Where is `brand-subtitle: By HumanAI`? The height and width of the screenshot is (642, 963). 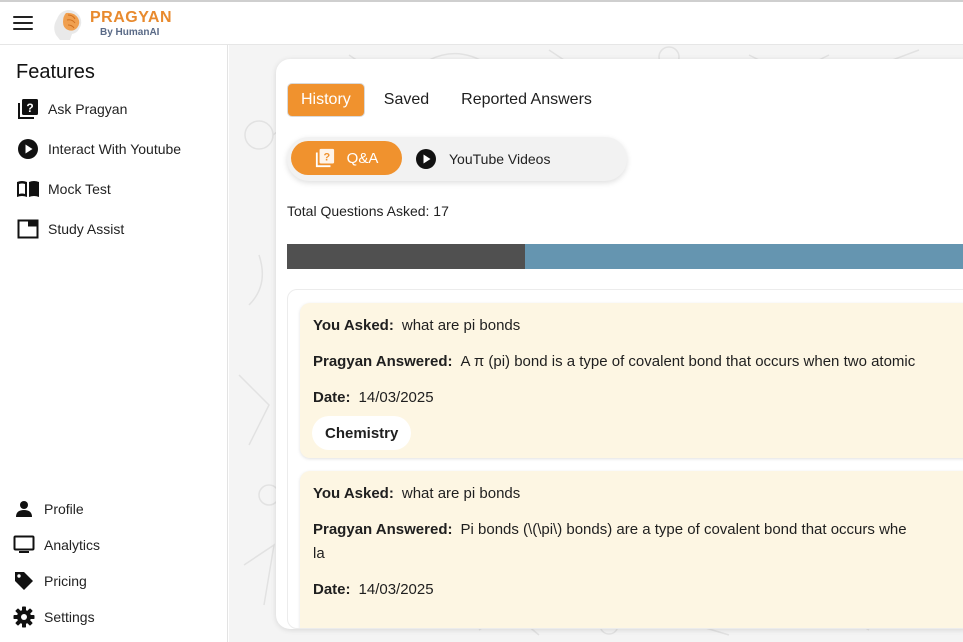 brand-subtitle: By HumanAI is located at coordinates (130, 32).